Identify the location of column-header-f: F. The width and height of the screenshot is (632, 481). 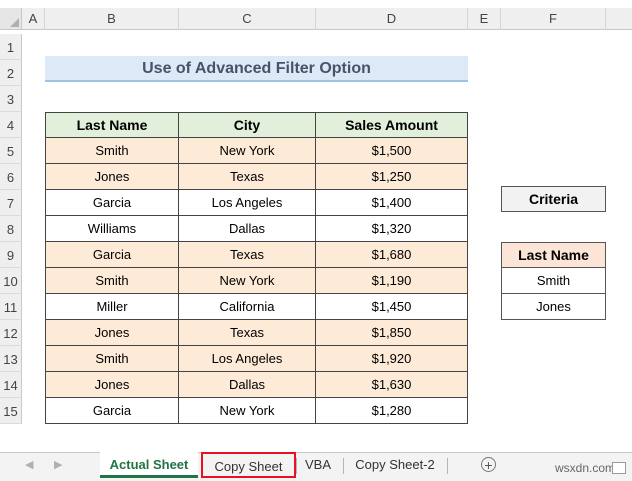
(553, 19).